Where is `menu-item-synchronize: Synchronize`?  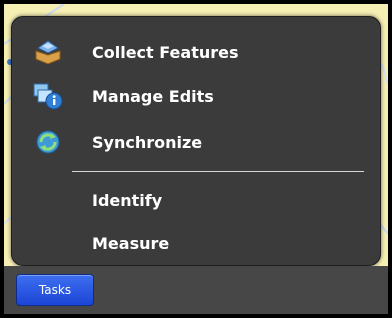 menu-item-synchronize: Synchronize is located at coordinates (117, 142).